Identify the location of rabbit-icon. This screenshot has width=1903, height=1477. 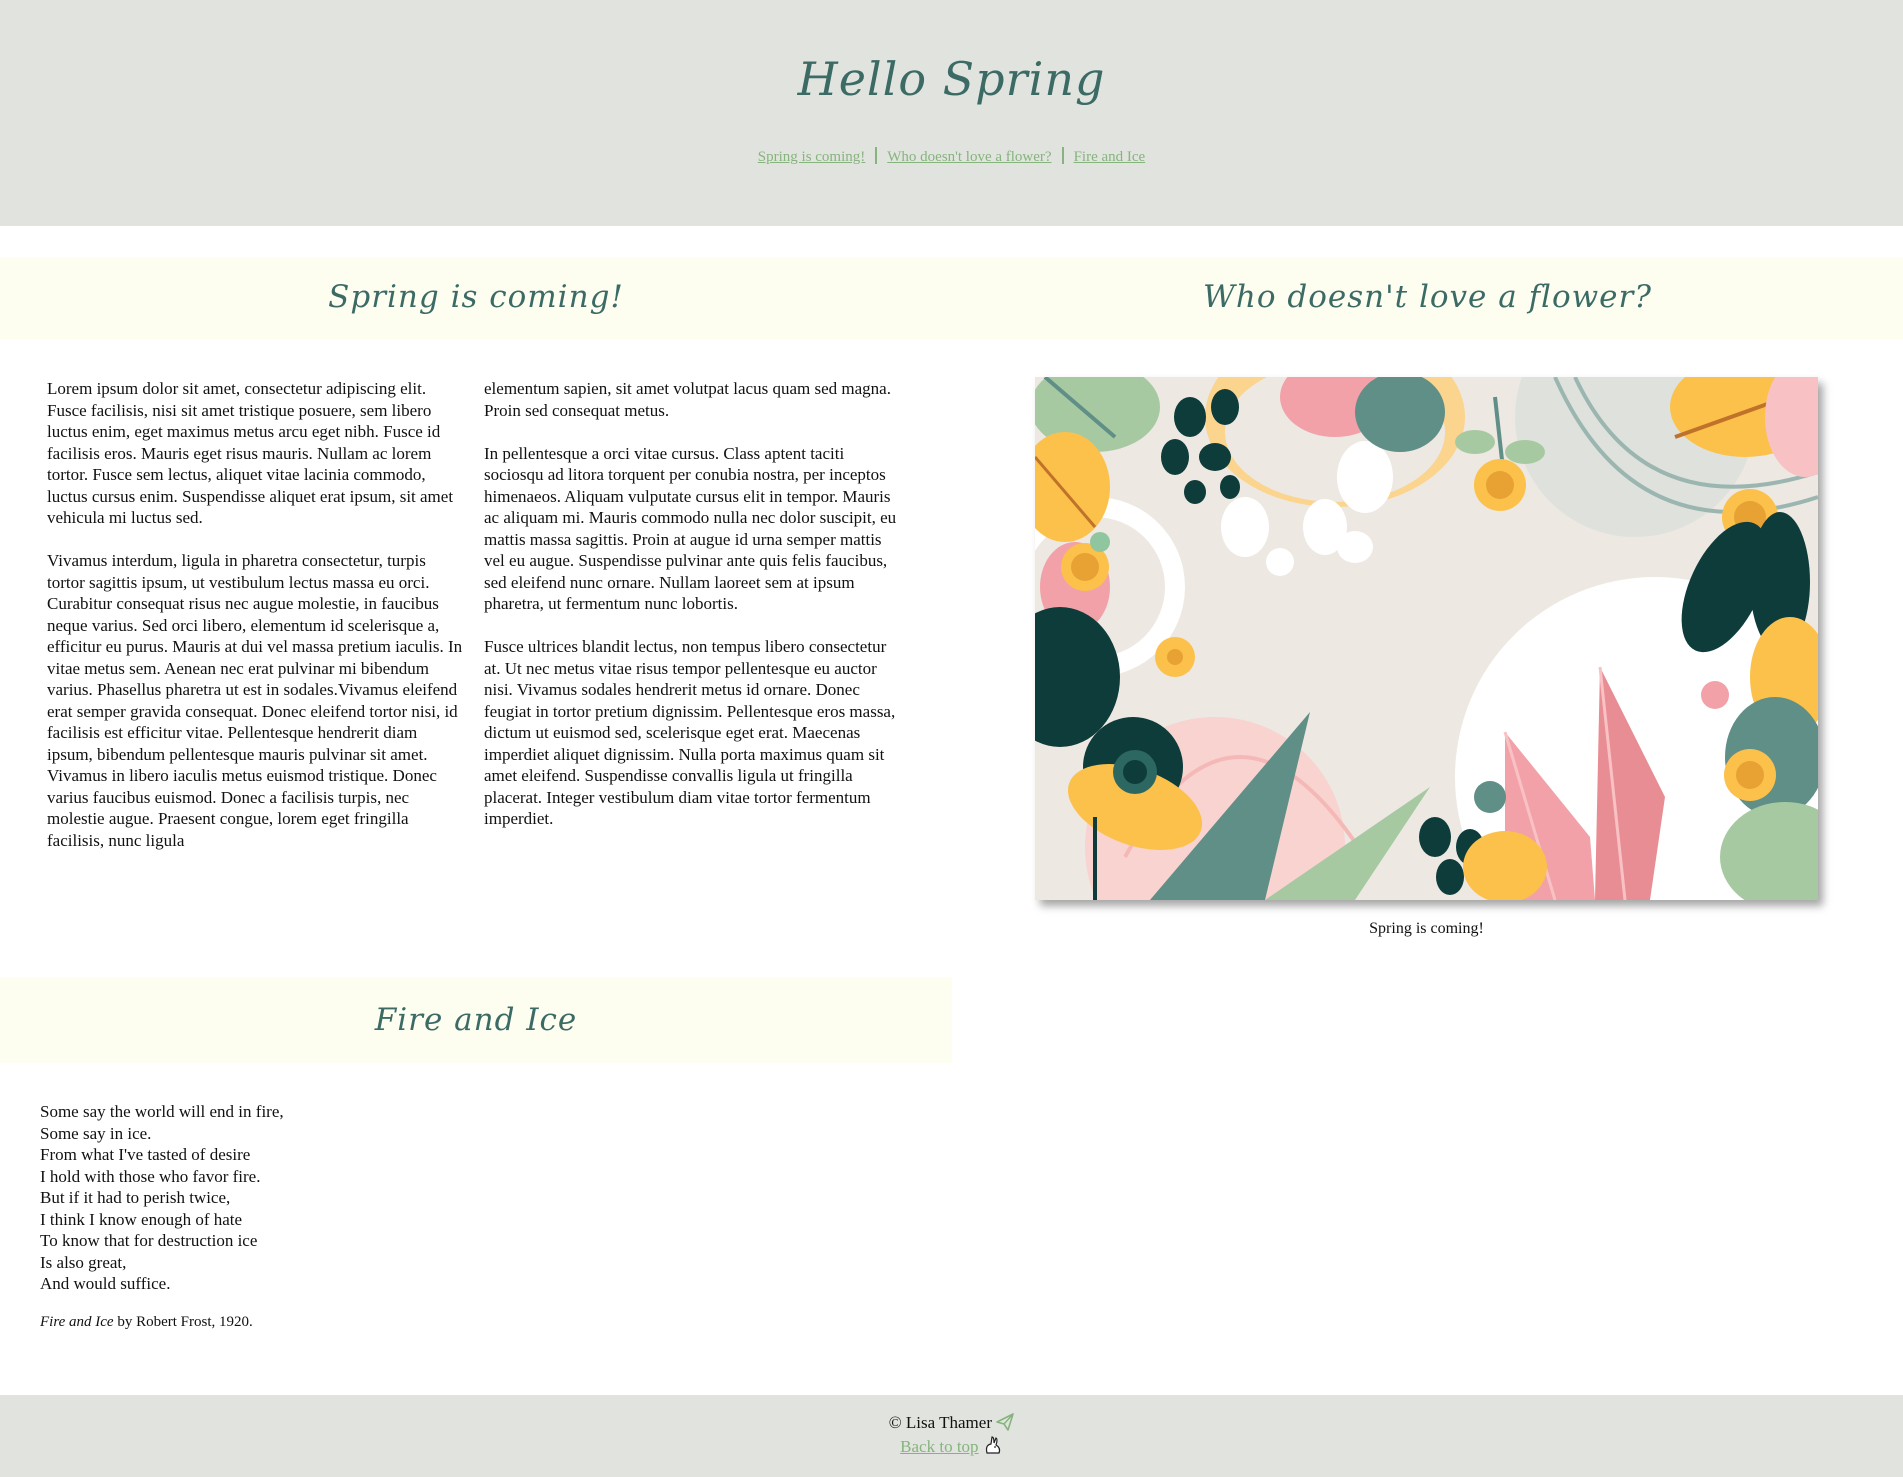
(992, 1445).